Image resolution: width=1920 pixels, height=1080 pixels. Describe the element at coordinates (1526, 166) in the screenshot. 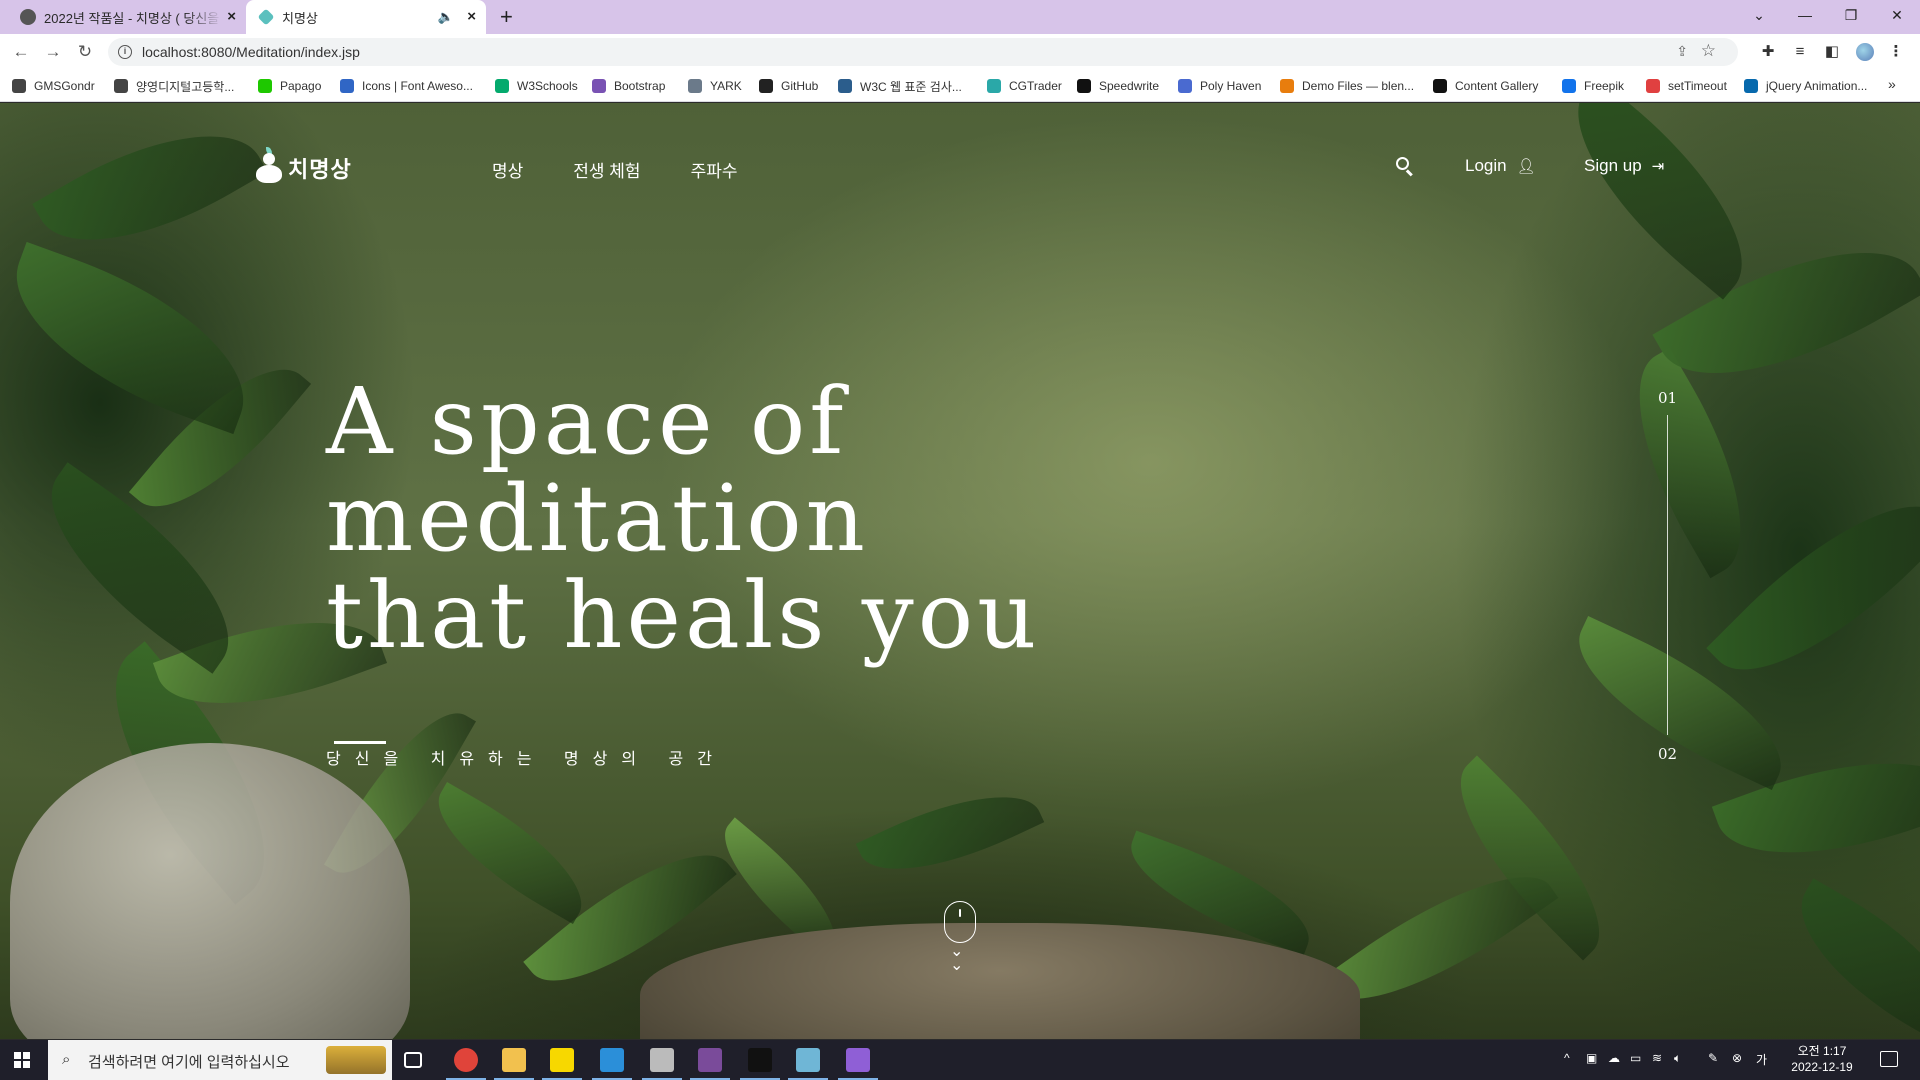

I see `user-icon: 👤︎` at that location.